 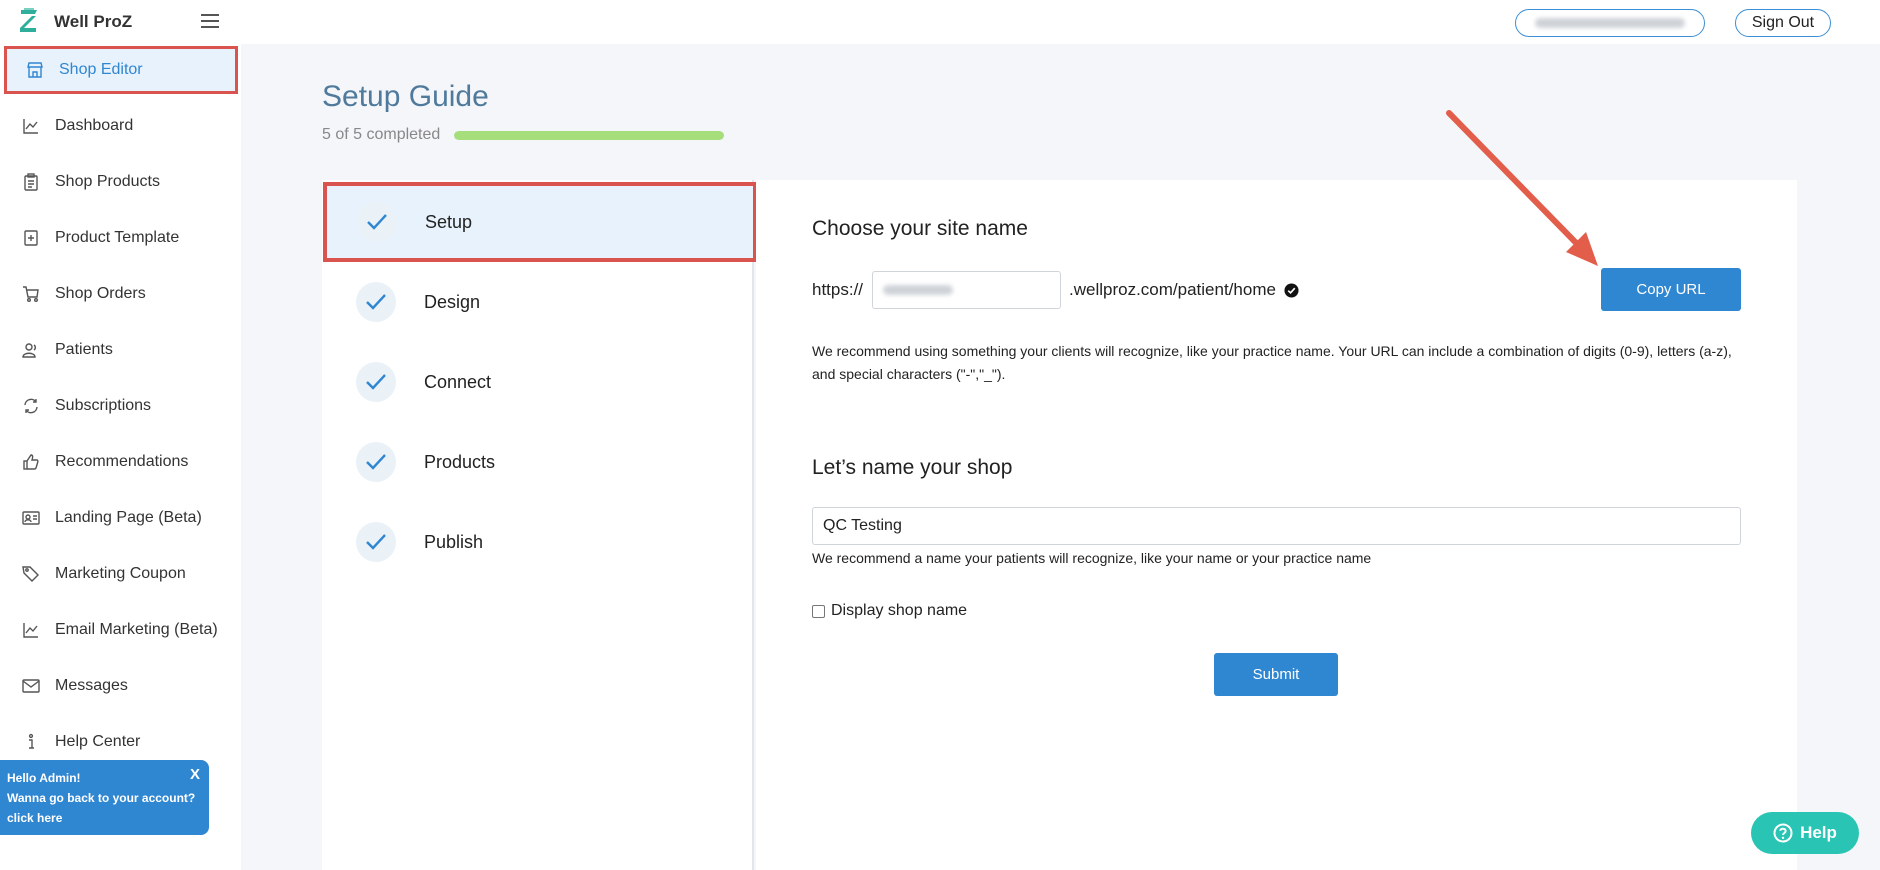 What do you see at coordinates (818, 611) in the screenshot?
I see `display-shop-name-checkbox` at bounding box center [818, 611].